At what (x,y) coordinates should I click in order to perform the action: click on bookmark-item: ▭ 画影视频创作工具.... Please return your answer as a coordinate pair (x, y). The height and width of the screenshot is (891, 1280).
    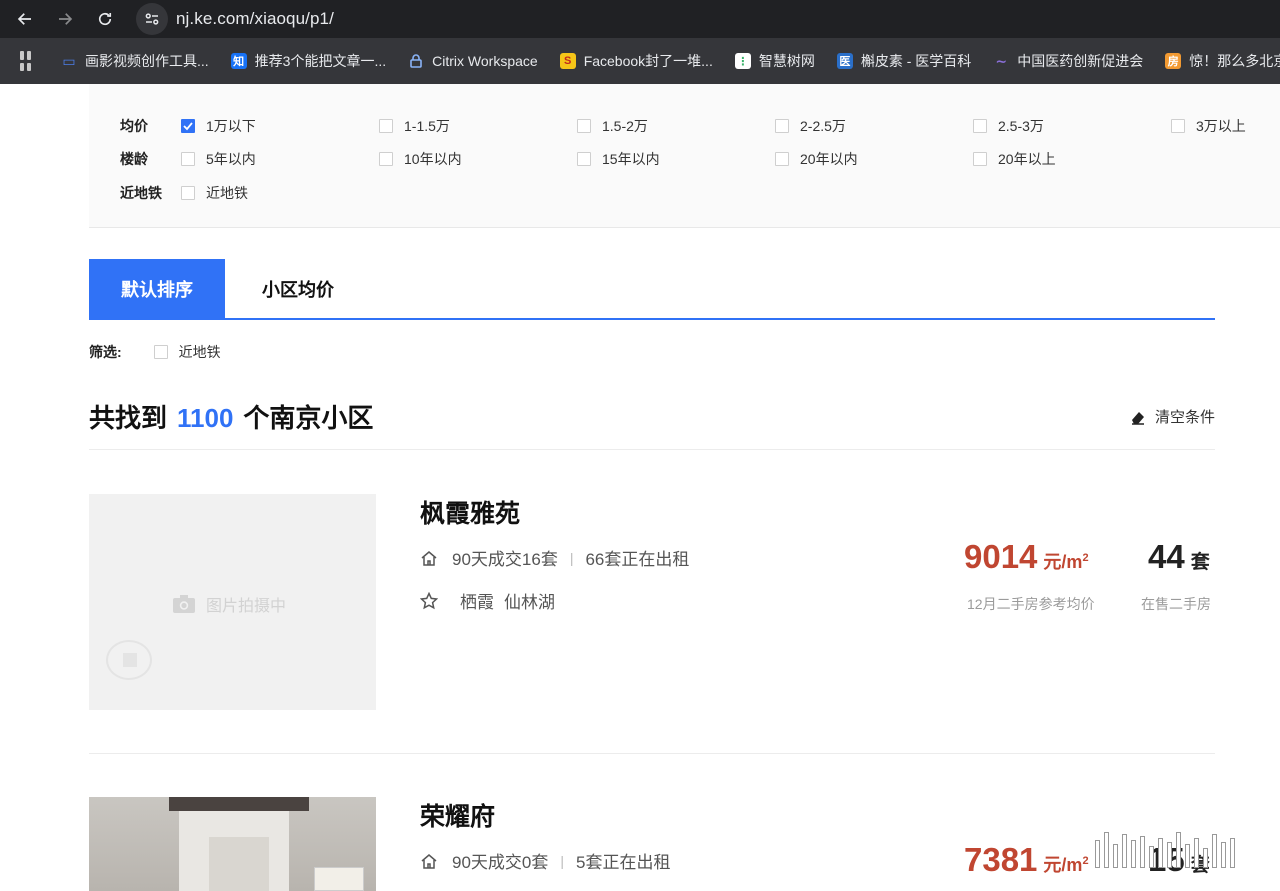
    Looking at the image, I should click on (135, 61).